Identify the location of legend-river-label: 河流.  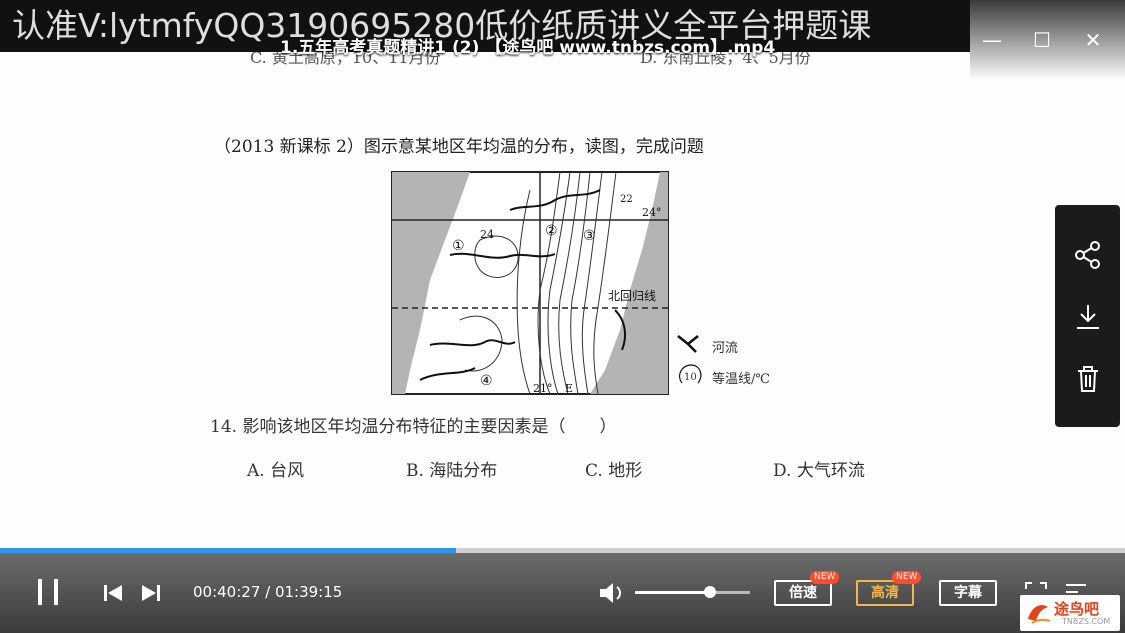
(725, 348).